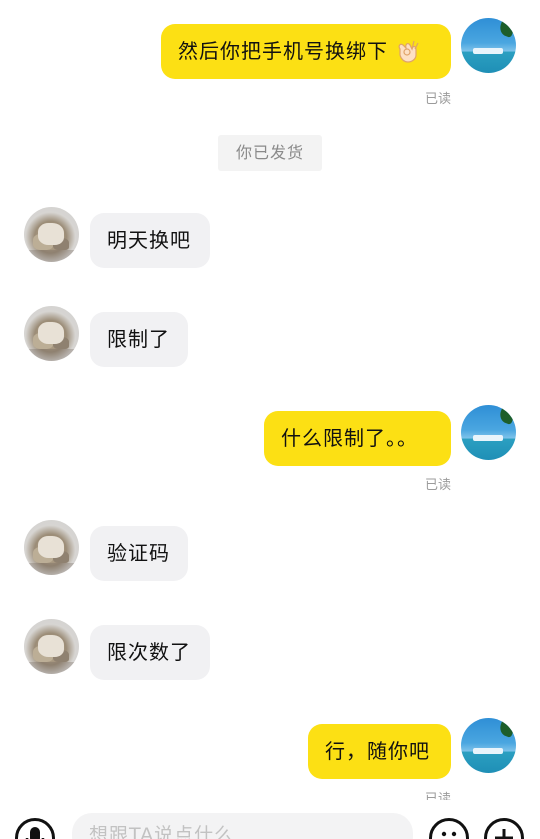 This screenshot has height=839, width=540. Describe the element at coordinates (242, 826) in the screenshot. I see `message-input: 想跟TA说点什么` at that location.